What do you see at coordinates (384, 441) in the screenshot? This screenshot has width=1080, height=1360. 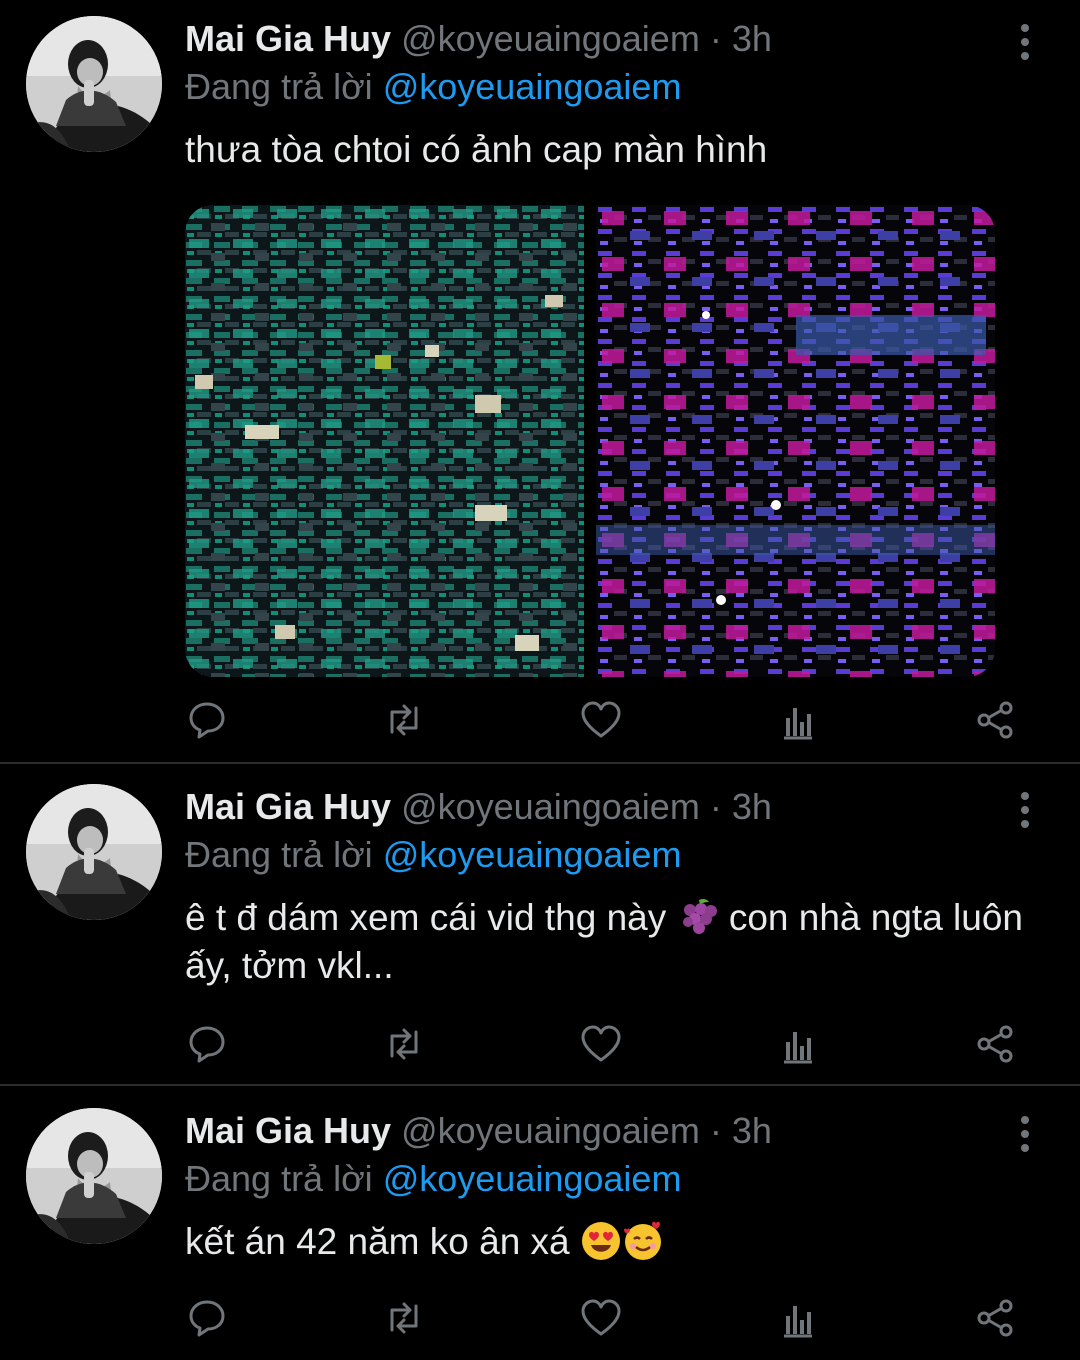 I see `media-image-left` at bounding box center [384, 441].